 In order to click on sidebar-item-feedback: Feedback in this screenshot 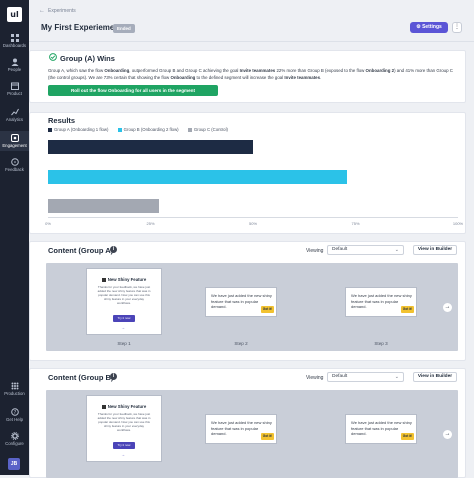, I will do `click(14, 165)`.